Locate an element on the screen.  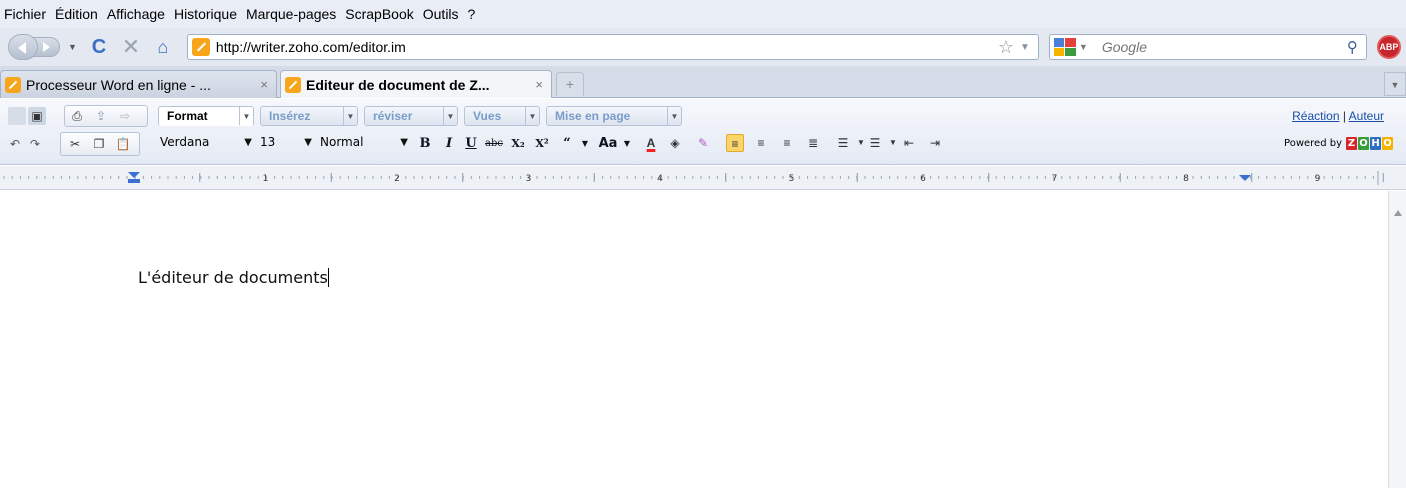
menu-fichier: Fichier is located at coordinates (25, 14).